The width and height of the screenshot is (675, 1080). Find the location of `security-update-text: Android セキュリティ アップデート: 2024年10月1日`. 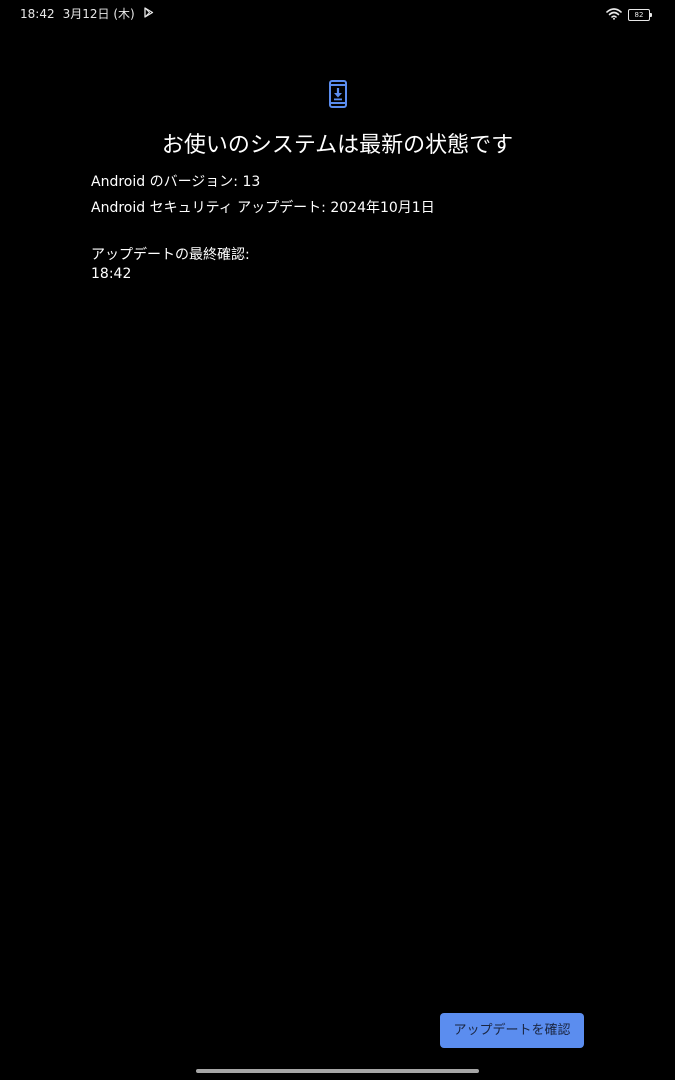

security-update-text: Android セキュリティ アップデート: 2024年10月1日 is located at coordinates (263, 208).